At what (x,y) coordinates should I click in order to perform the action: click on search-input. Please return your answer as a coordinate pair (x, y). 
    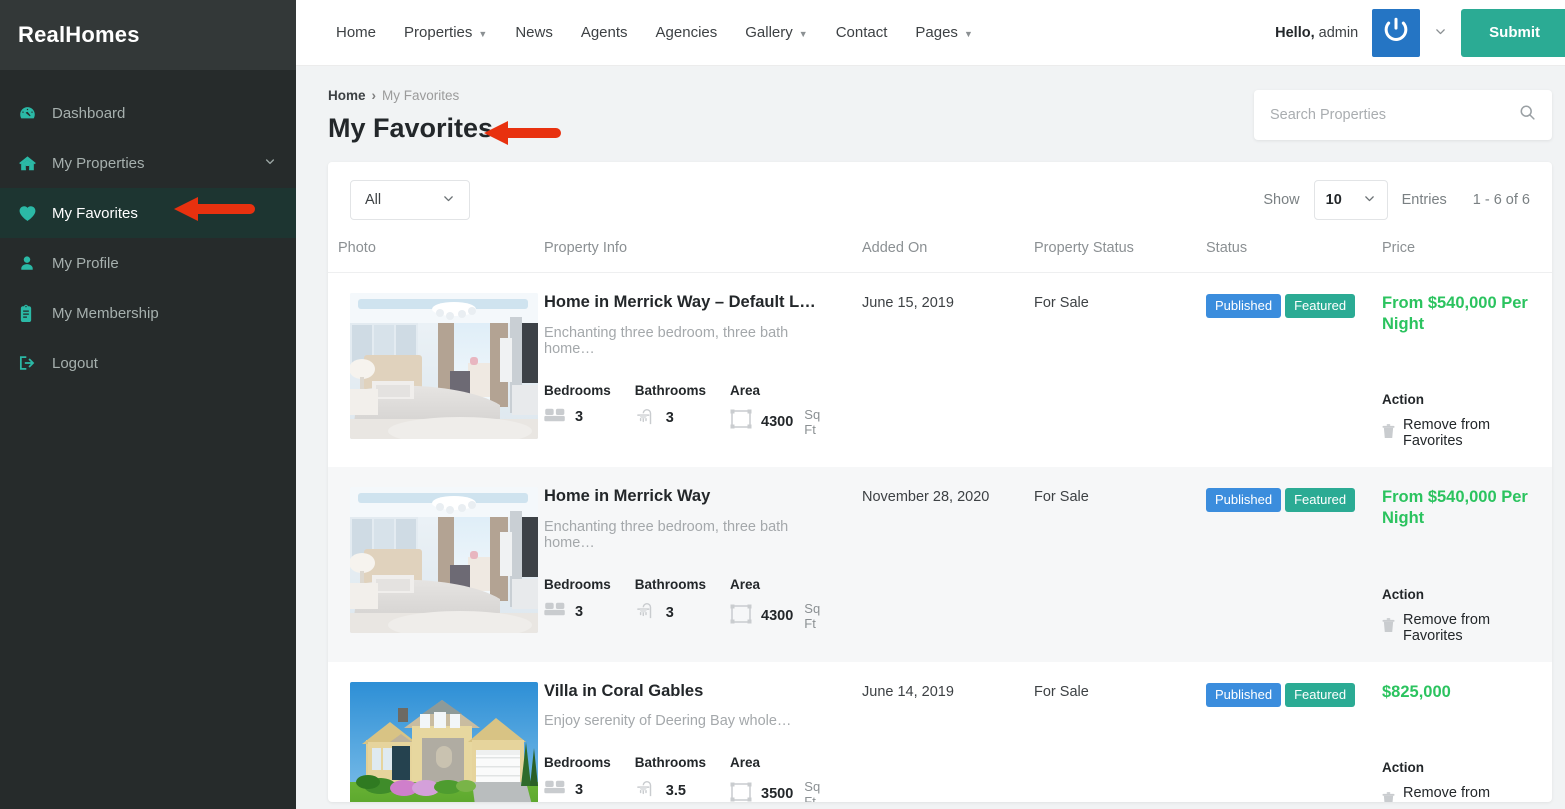
    Looking at the image, I should click on (1394, 115).